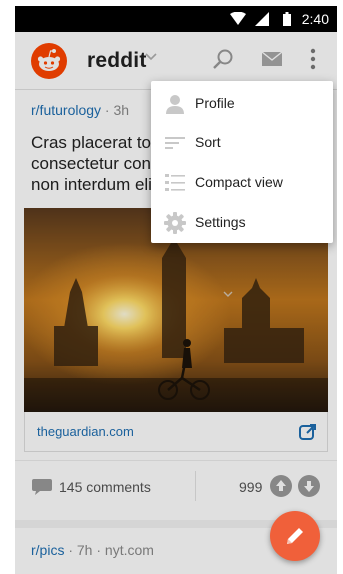 This screenshot has height=574, width=343. What do you see at coordinates (262, 19) in the screenshot?
I see `signal-icon` at bounding box center [262, 19].